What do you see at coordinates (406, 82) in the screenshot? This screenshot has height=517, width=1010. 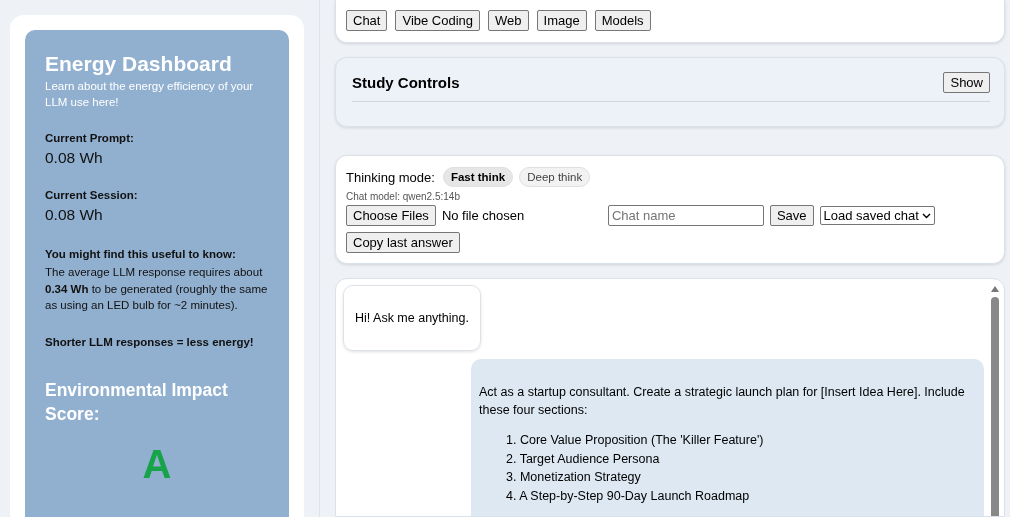 I see `study-controls-title: Study Controls` at bounding box center [406, 82].